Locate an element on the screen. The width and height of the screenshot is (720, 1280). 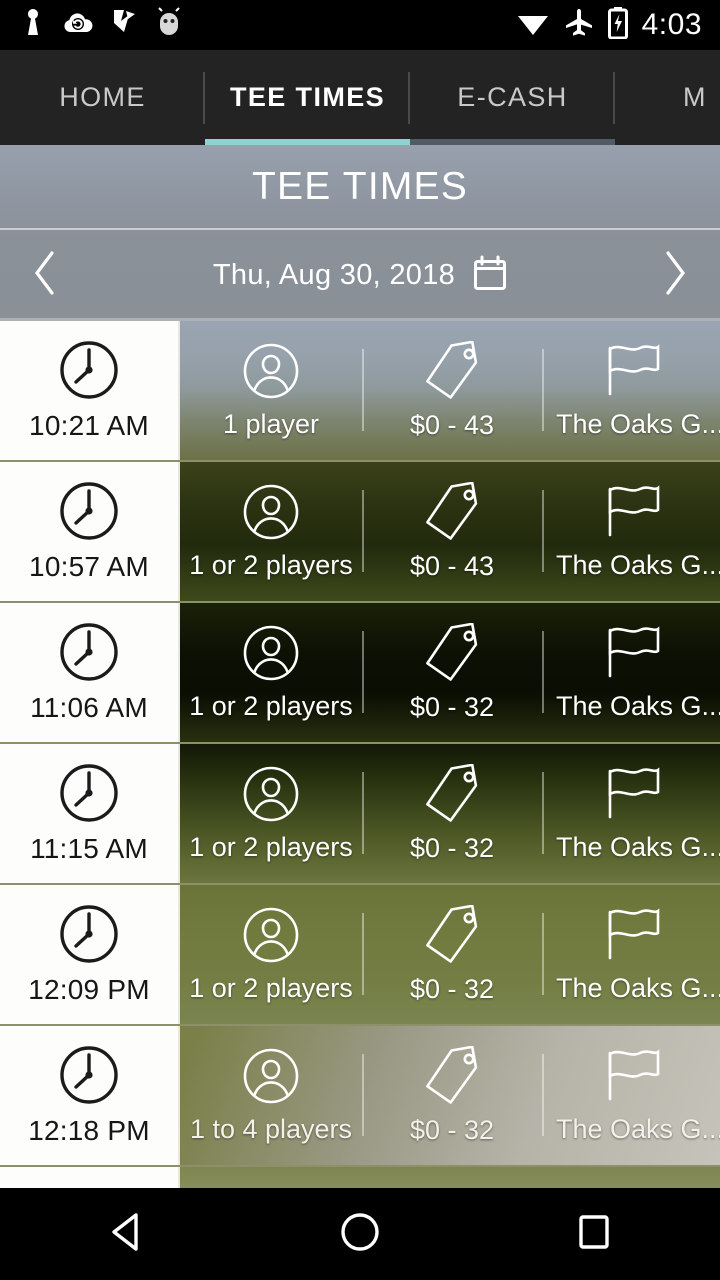
back-button is located at coordinates (126, 1234).